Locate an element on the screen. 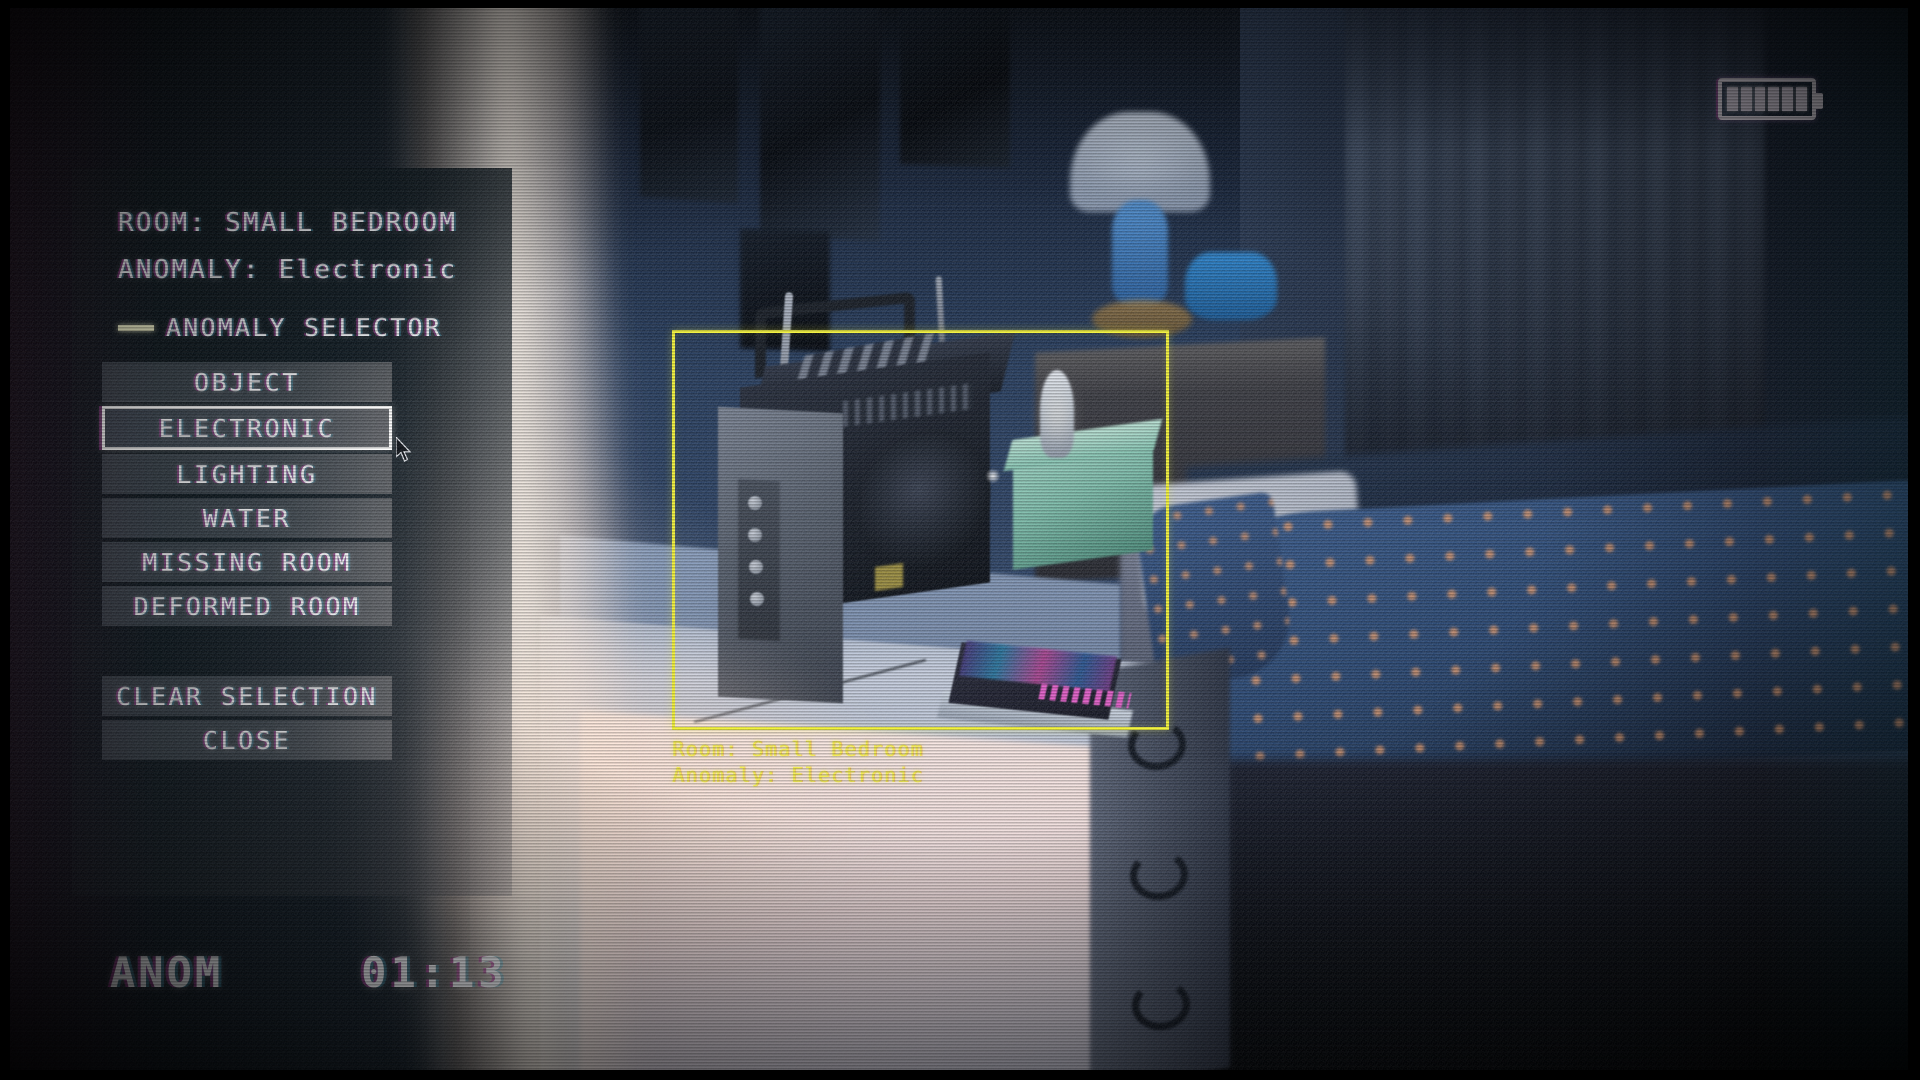 This screenshot has width=1920, height=1080. anomaly-option-missing-room: MISSING ROOM is located at coordinates (247, 562).